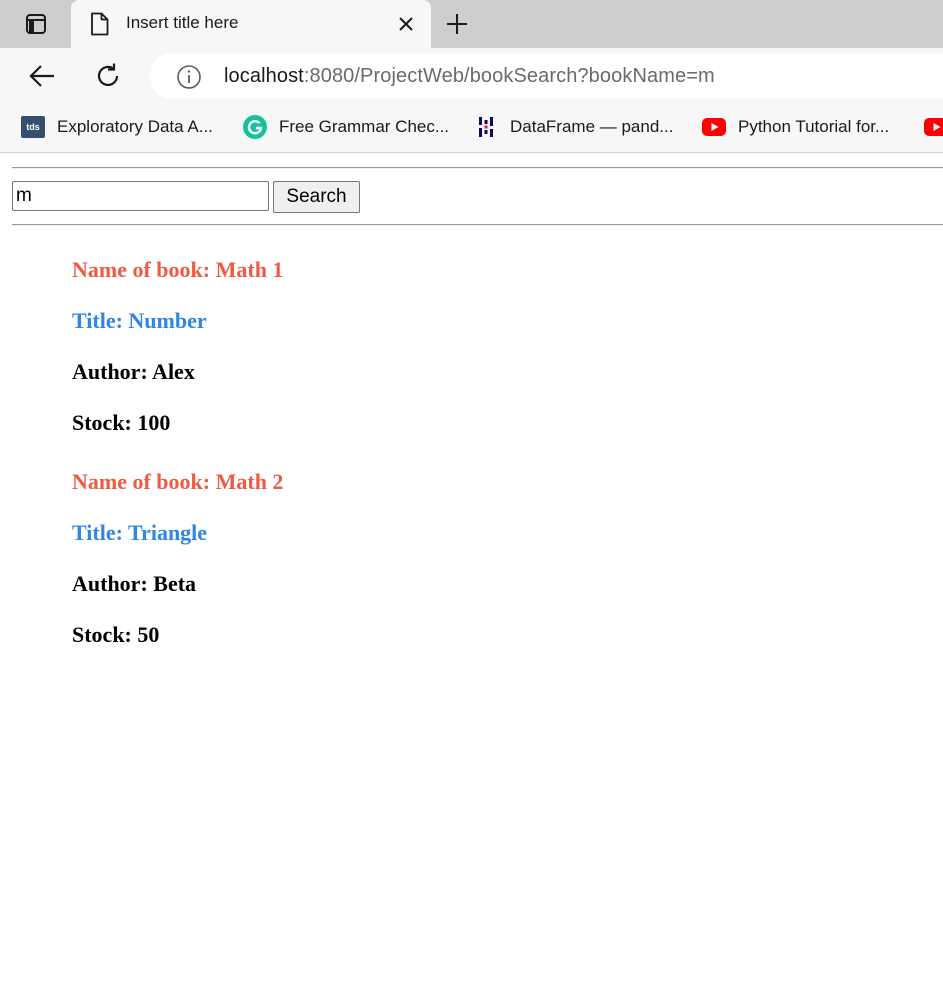  Describe the element at coordinates (134, 583) in the screenshot. I see `book-author: Author: Beta` at that location.